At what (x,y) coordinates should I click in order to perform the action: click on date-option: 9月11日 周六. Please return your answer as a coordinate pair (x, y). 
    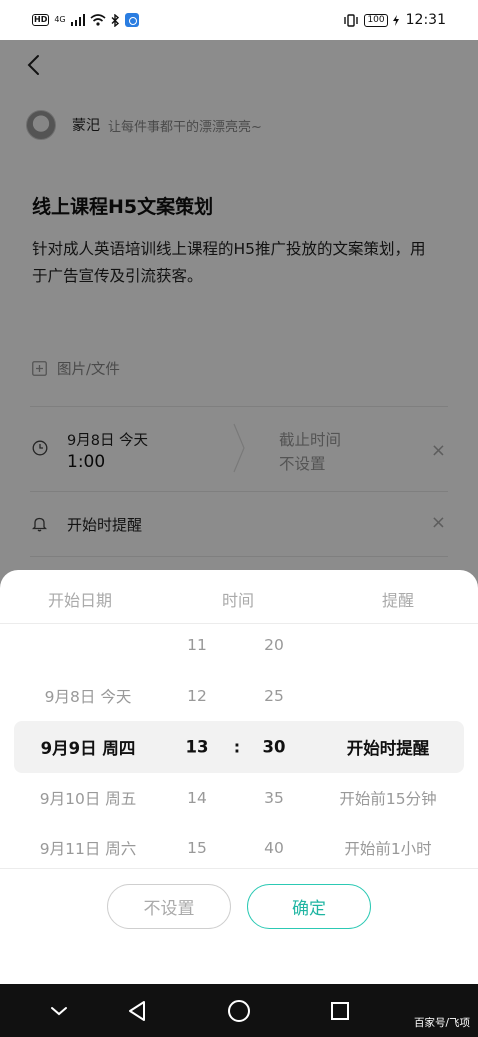
    Looking at the image, I should click on (88, 848).